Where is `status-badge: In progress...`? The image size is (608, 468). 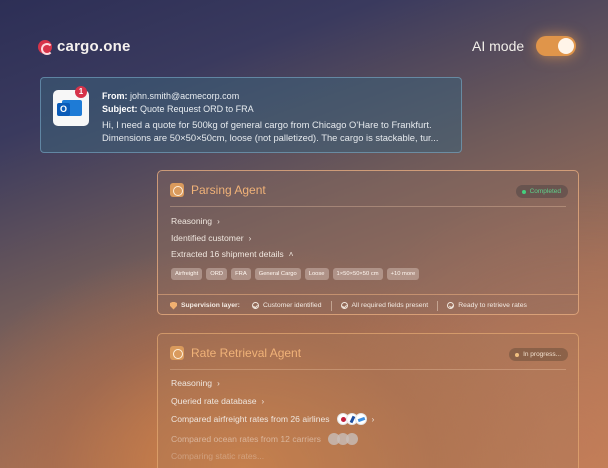 status-badge: In progress... is located at coordinates (538, 354).